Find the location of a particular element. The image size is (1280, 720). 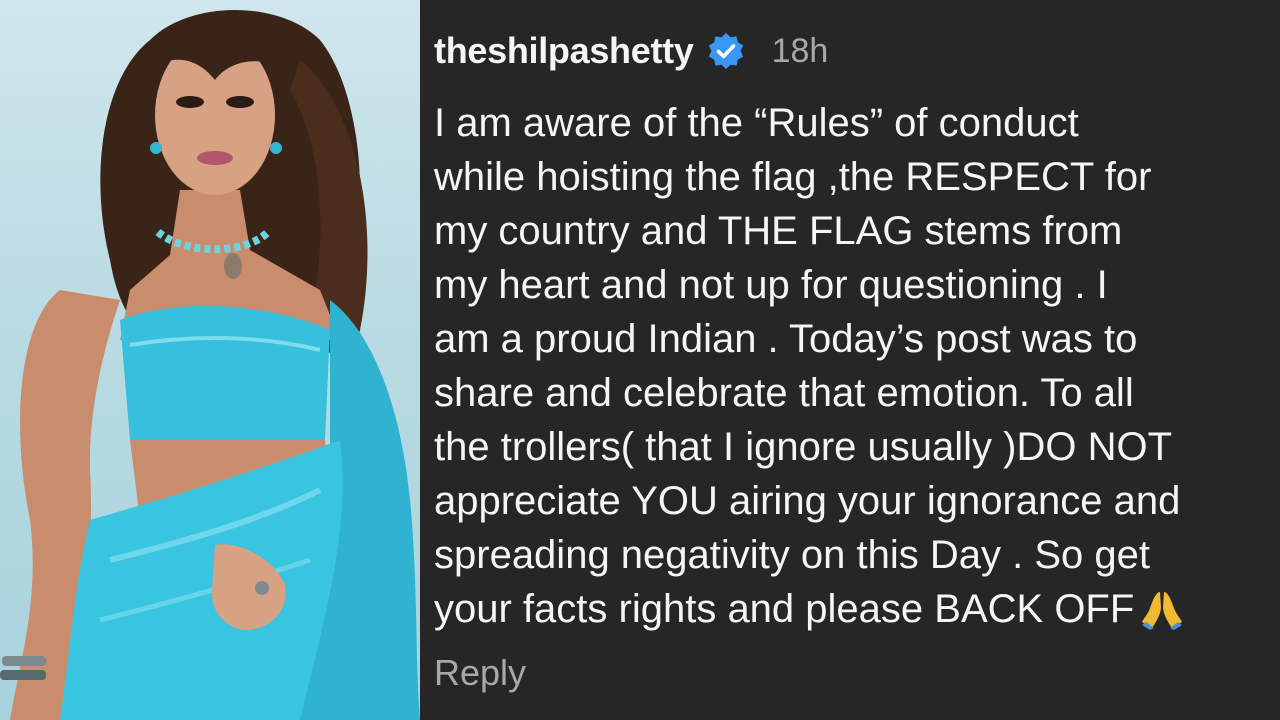

comment-line: am a proud Indian . Today’s post was to is located at coordinates (786, 339).